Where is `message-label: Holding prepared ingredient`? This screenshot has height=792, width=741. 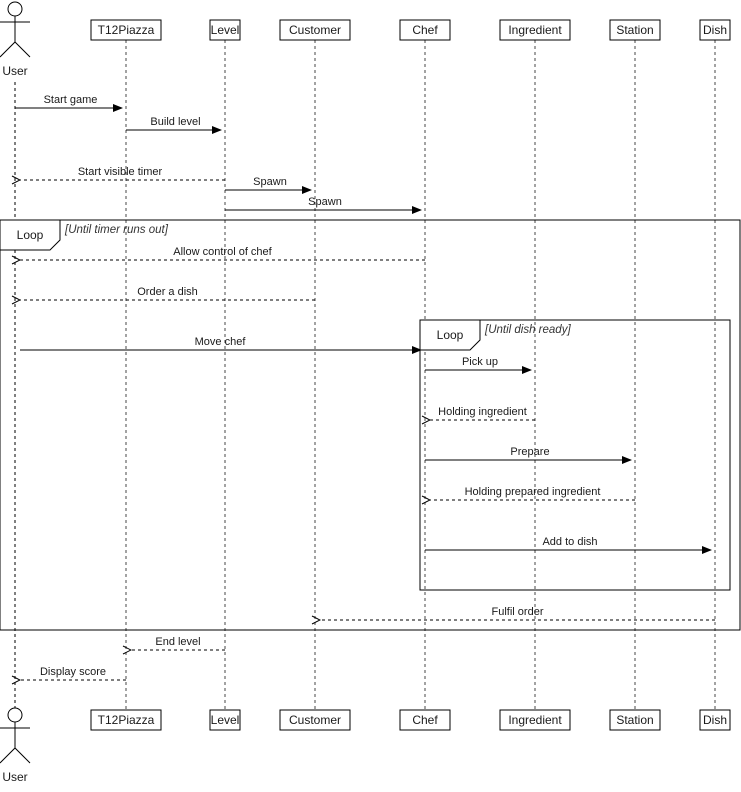
message-label: Holding prepared ingredient is located at coordinates (533, 492).